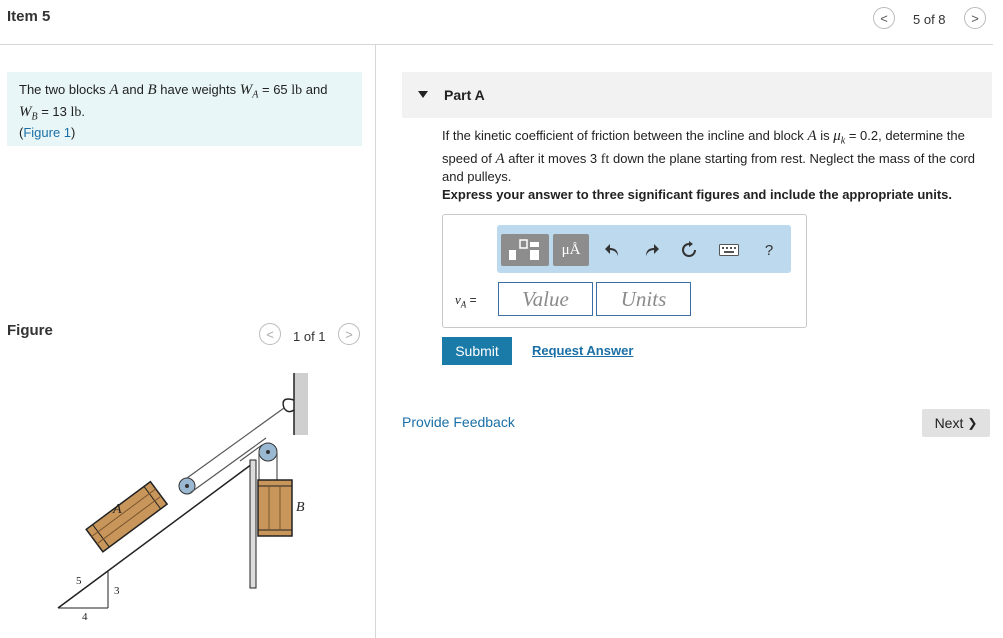 This screenshot has height=638, width=1003. Describe the element at coordinates (825, 135) in the screenshot. I see `question-segment: is` at that location.